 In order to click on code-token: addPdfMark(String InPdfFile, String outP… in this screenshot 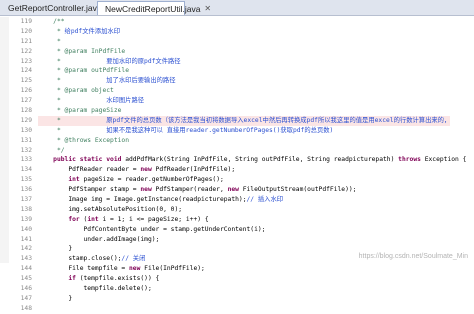, I will do `click(259, 159)`.